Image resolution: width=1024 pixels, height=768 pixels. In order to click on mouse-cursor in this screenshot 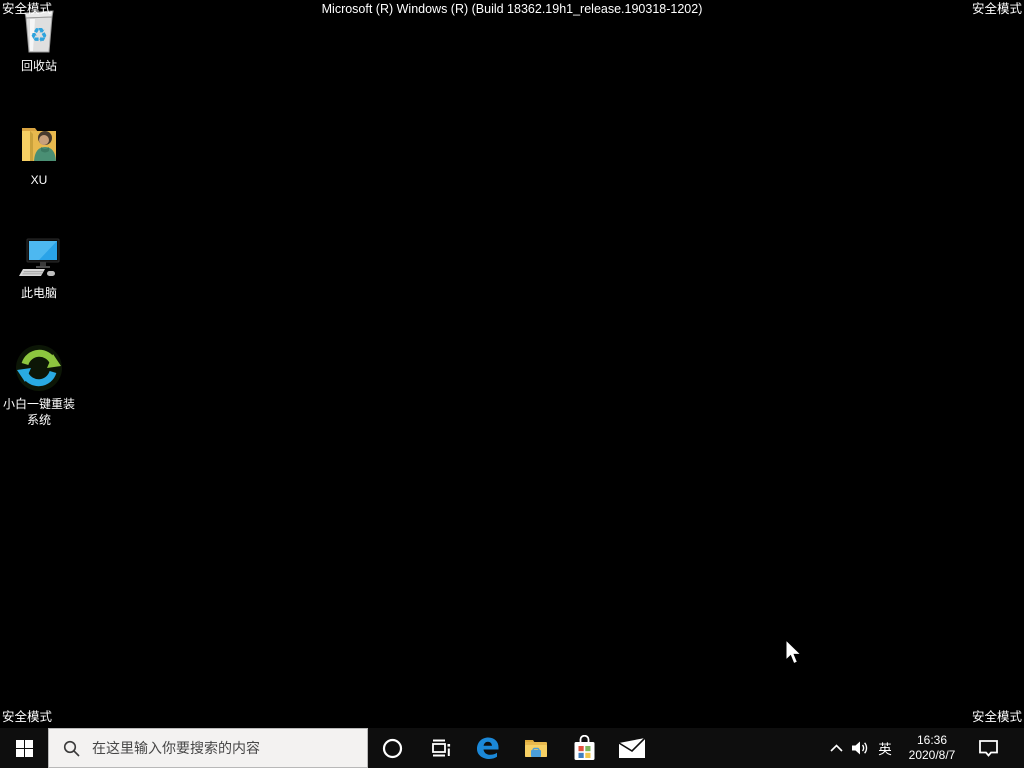, I will do `click(794, 654)`.